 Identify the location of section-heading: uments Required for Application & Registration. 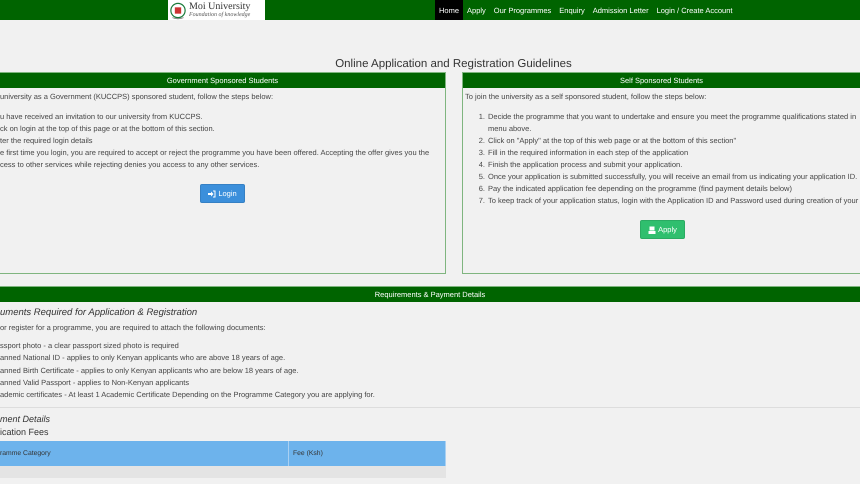
(99, 312).